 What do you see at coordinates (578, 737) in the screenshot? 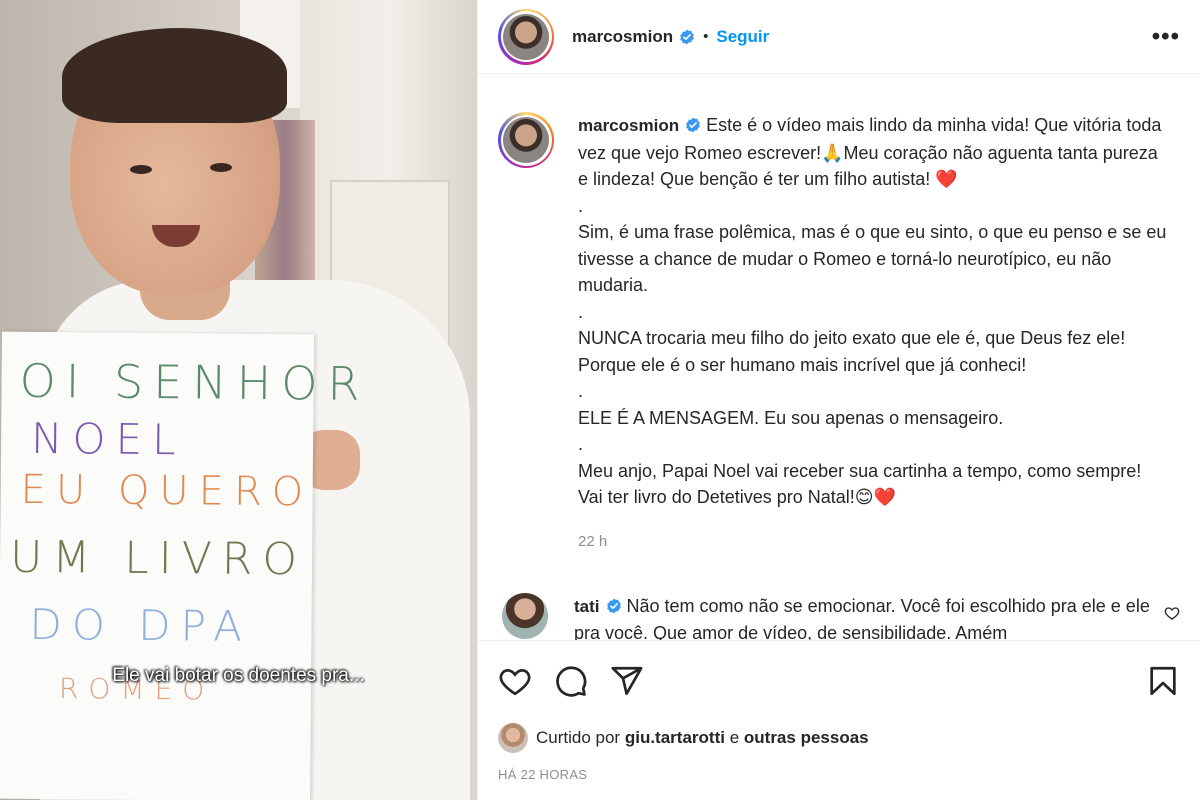
I see `likes-prefix: Curtido por` at bounding box center [578, 737].